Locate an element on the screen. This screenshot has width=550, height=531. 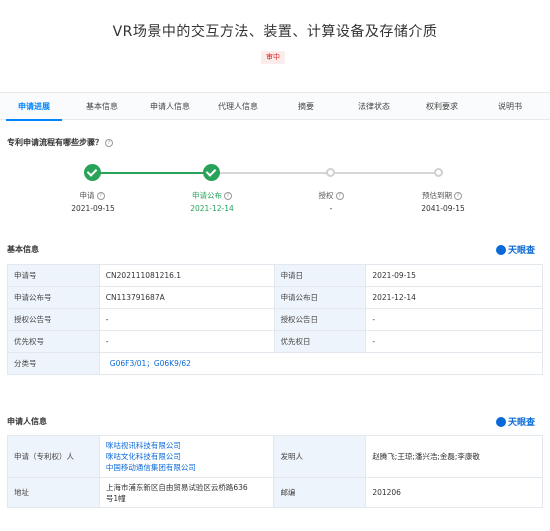
tab-applicant-info: 申请人信息 is located at coordinates (170, 106).